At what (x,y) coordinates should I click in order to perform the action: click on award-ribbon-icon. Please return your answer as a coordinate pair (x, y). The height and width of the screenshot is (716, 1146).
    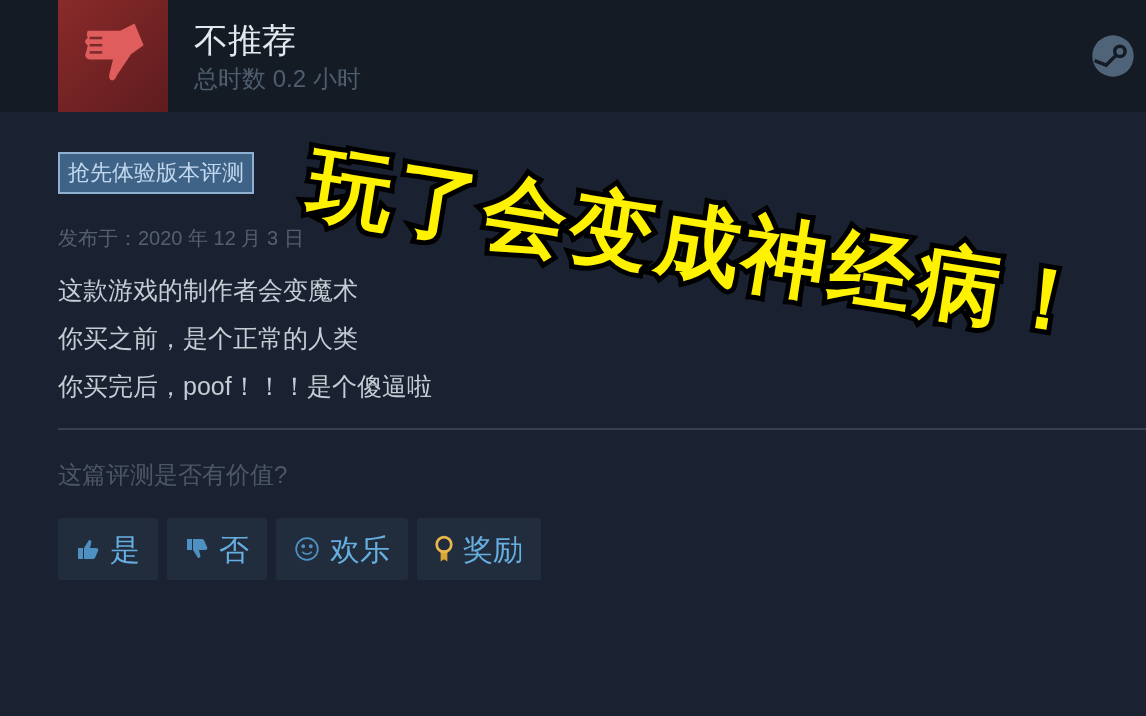
    Looking at the image, I should click on (444, 549).